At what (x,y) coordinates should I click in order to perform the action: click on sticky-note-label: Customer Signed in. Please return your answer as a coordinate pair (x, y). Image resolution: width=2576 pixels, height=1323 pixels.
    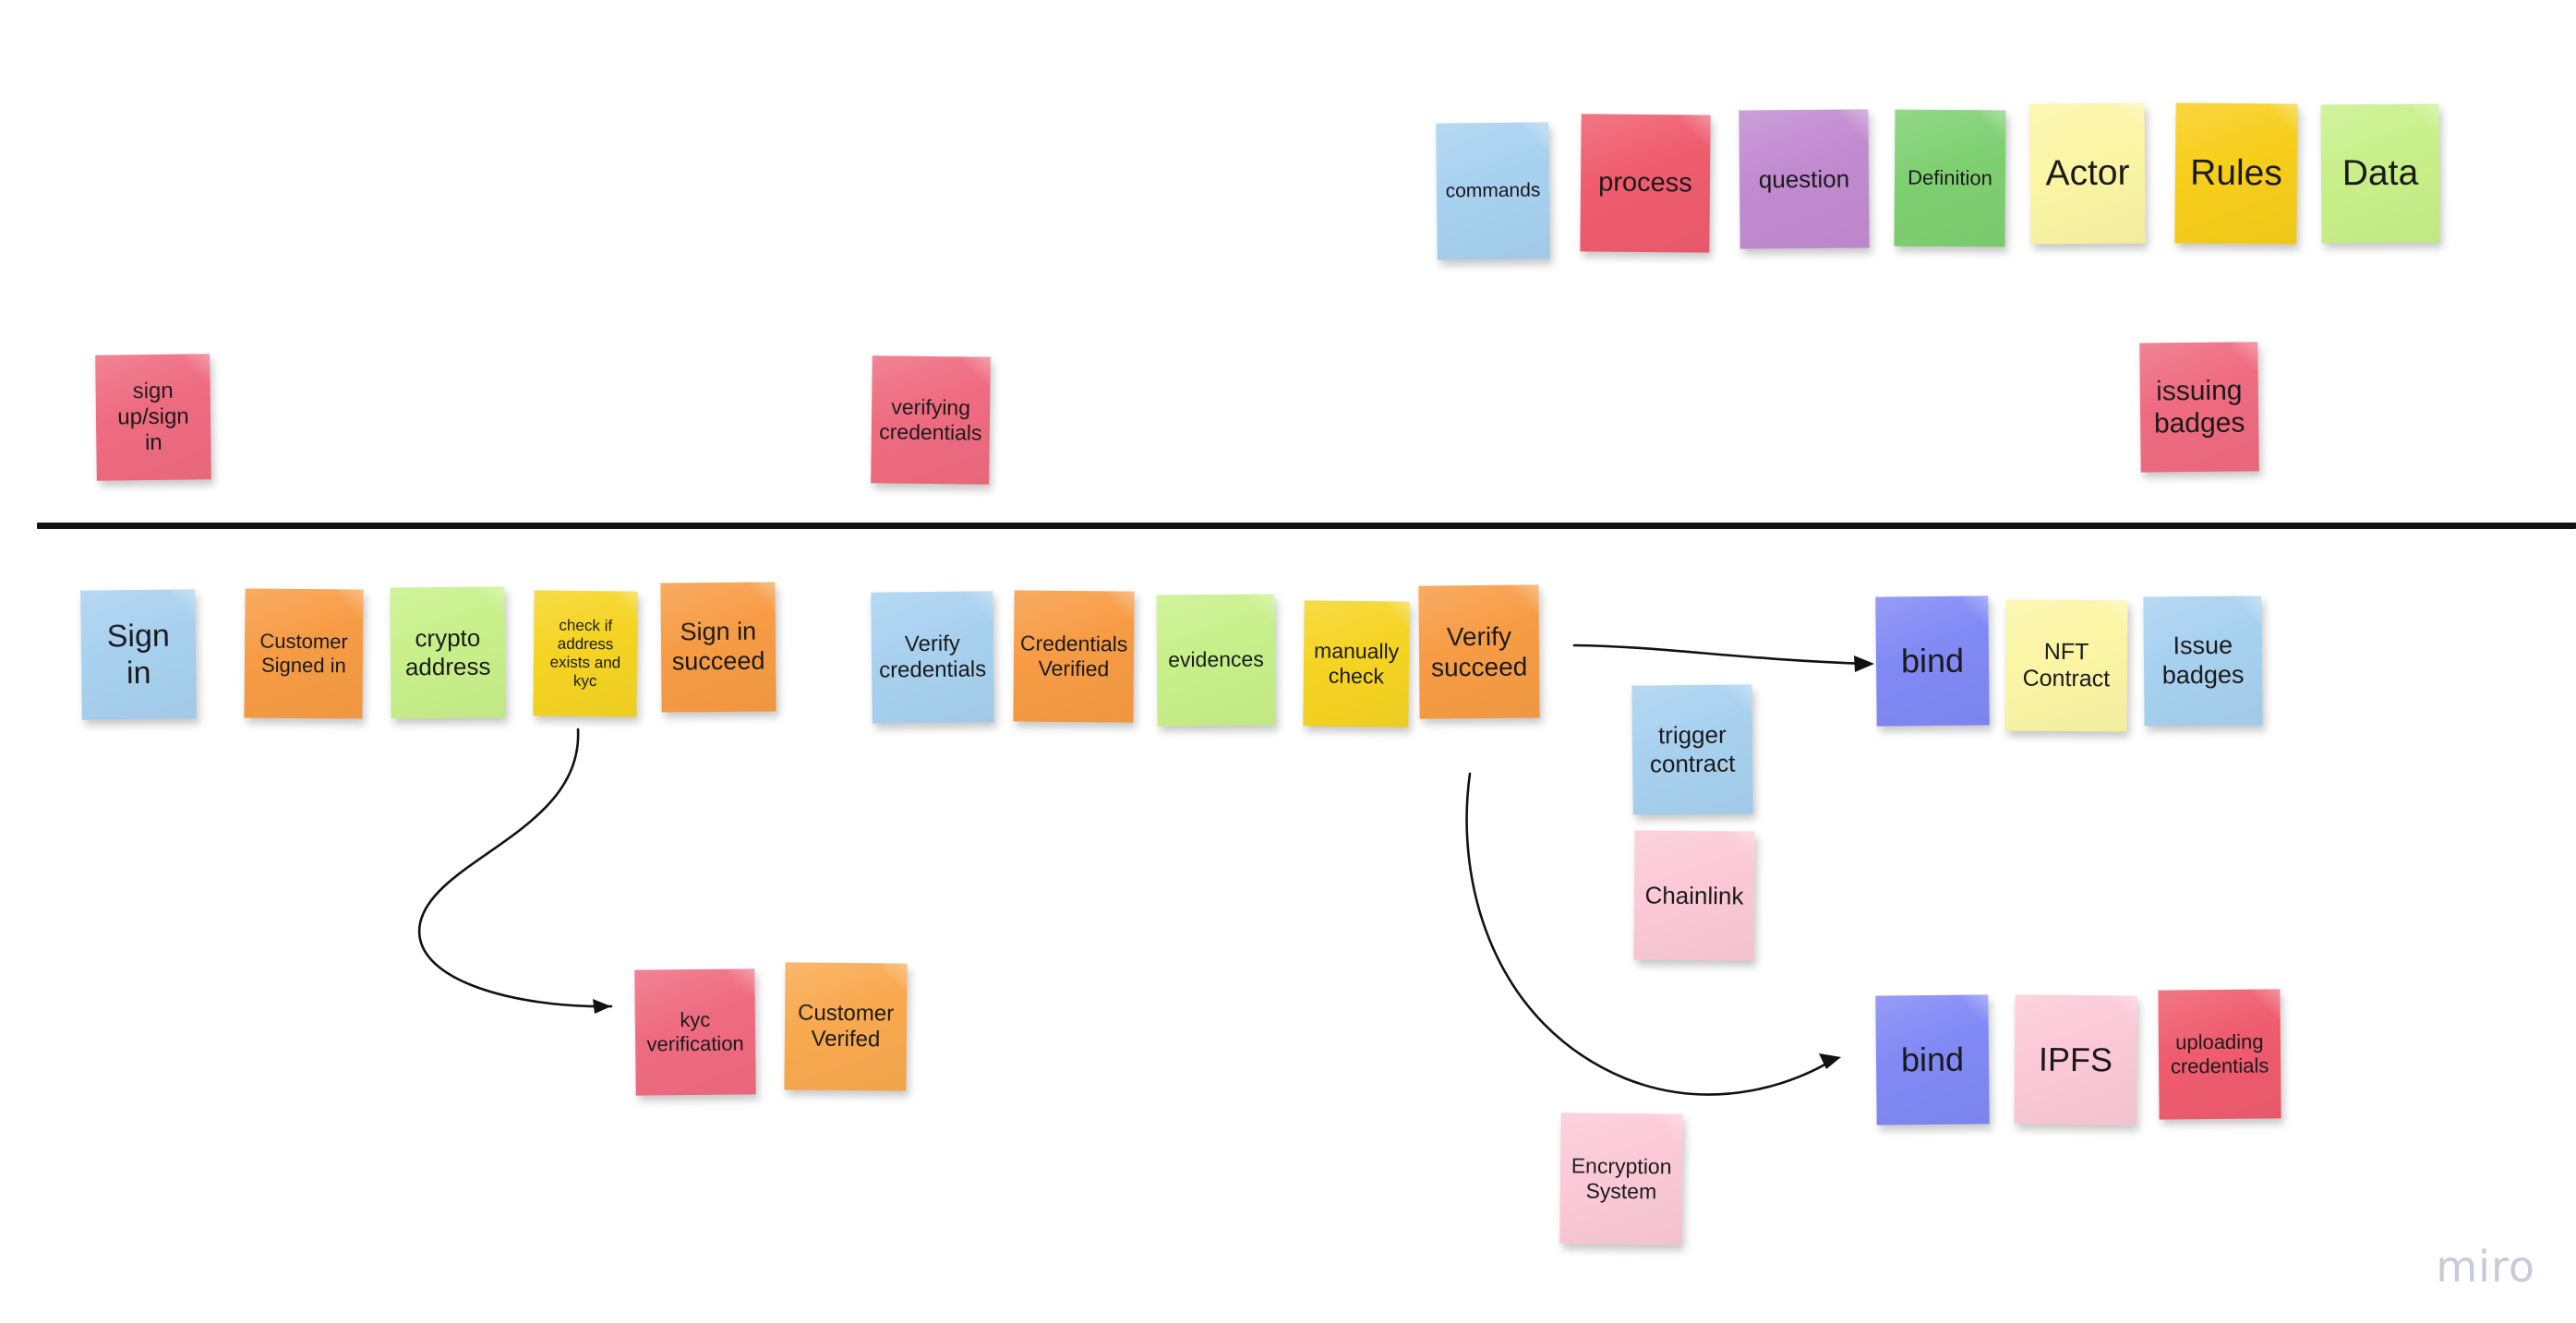
    Looking at the image, I should click on (303, 653).